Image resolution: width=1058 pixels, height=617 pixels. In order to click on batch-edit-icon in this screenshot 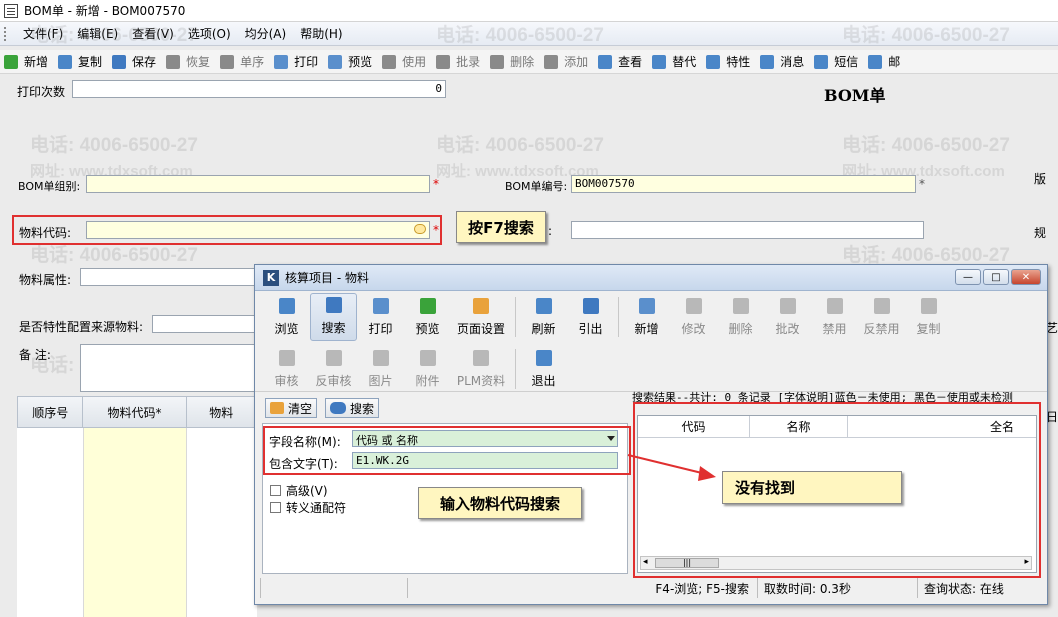, I will do `click(787, 306)`.